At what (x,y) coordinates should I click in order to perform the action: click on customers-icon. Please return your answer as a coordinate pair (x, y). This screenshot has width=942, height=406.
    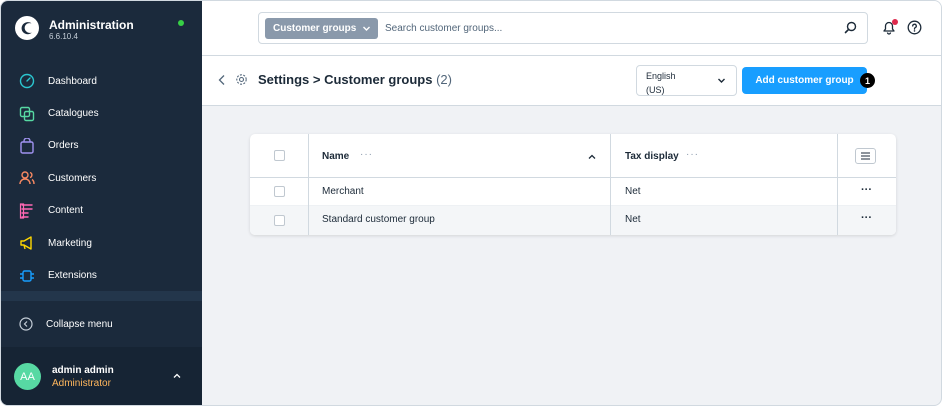
    Looking at the image, I should click on (27, 178).